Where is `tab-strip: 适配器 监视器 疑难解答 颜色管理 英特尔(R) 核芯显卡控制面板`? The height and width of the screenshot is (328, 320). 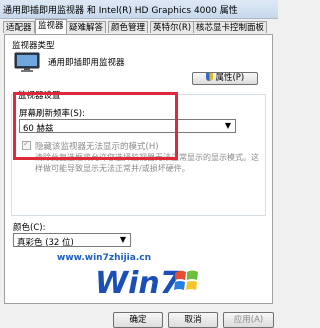
tab-strip: 适配器 监视器 疑难解答 颜色管理 英特尔(R) 核芯显卡控制面板 is located at coordinates (140, 27).